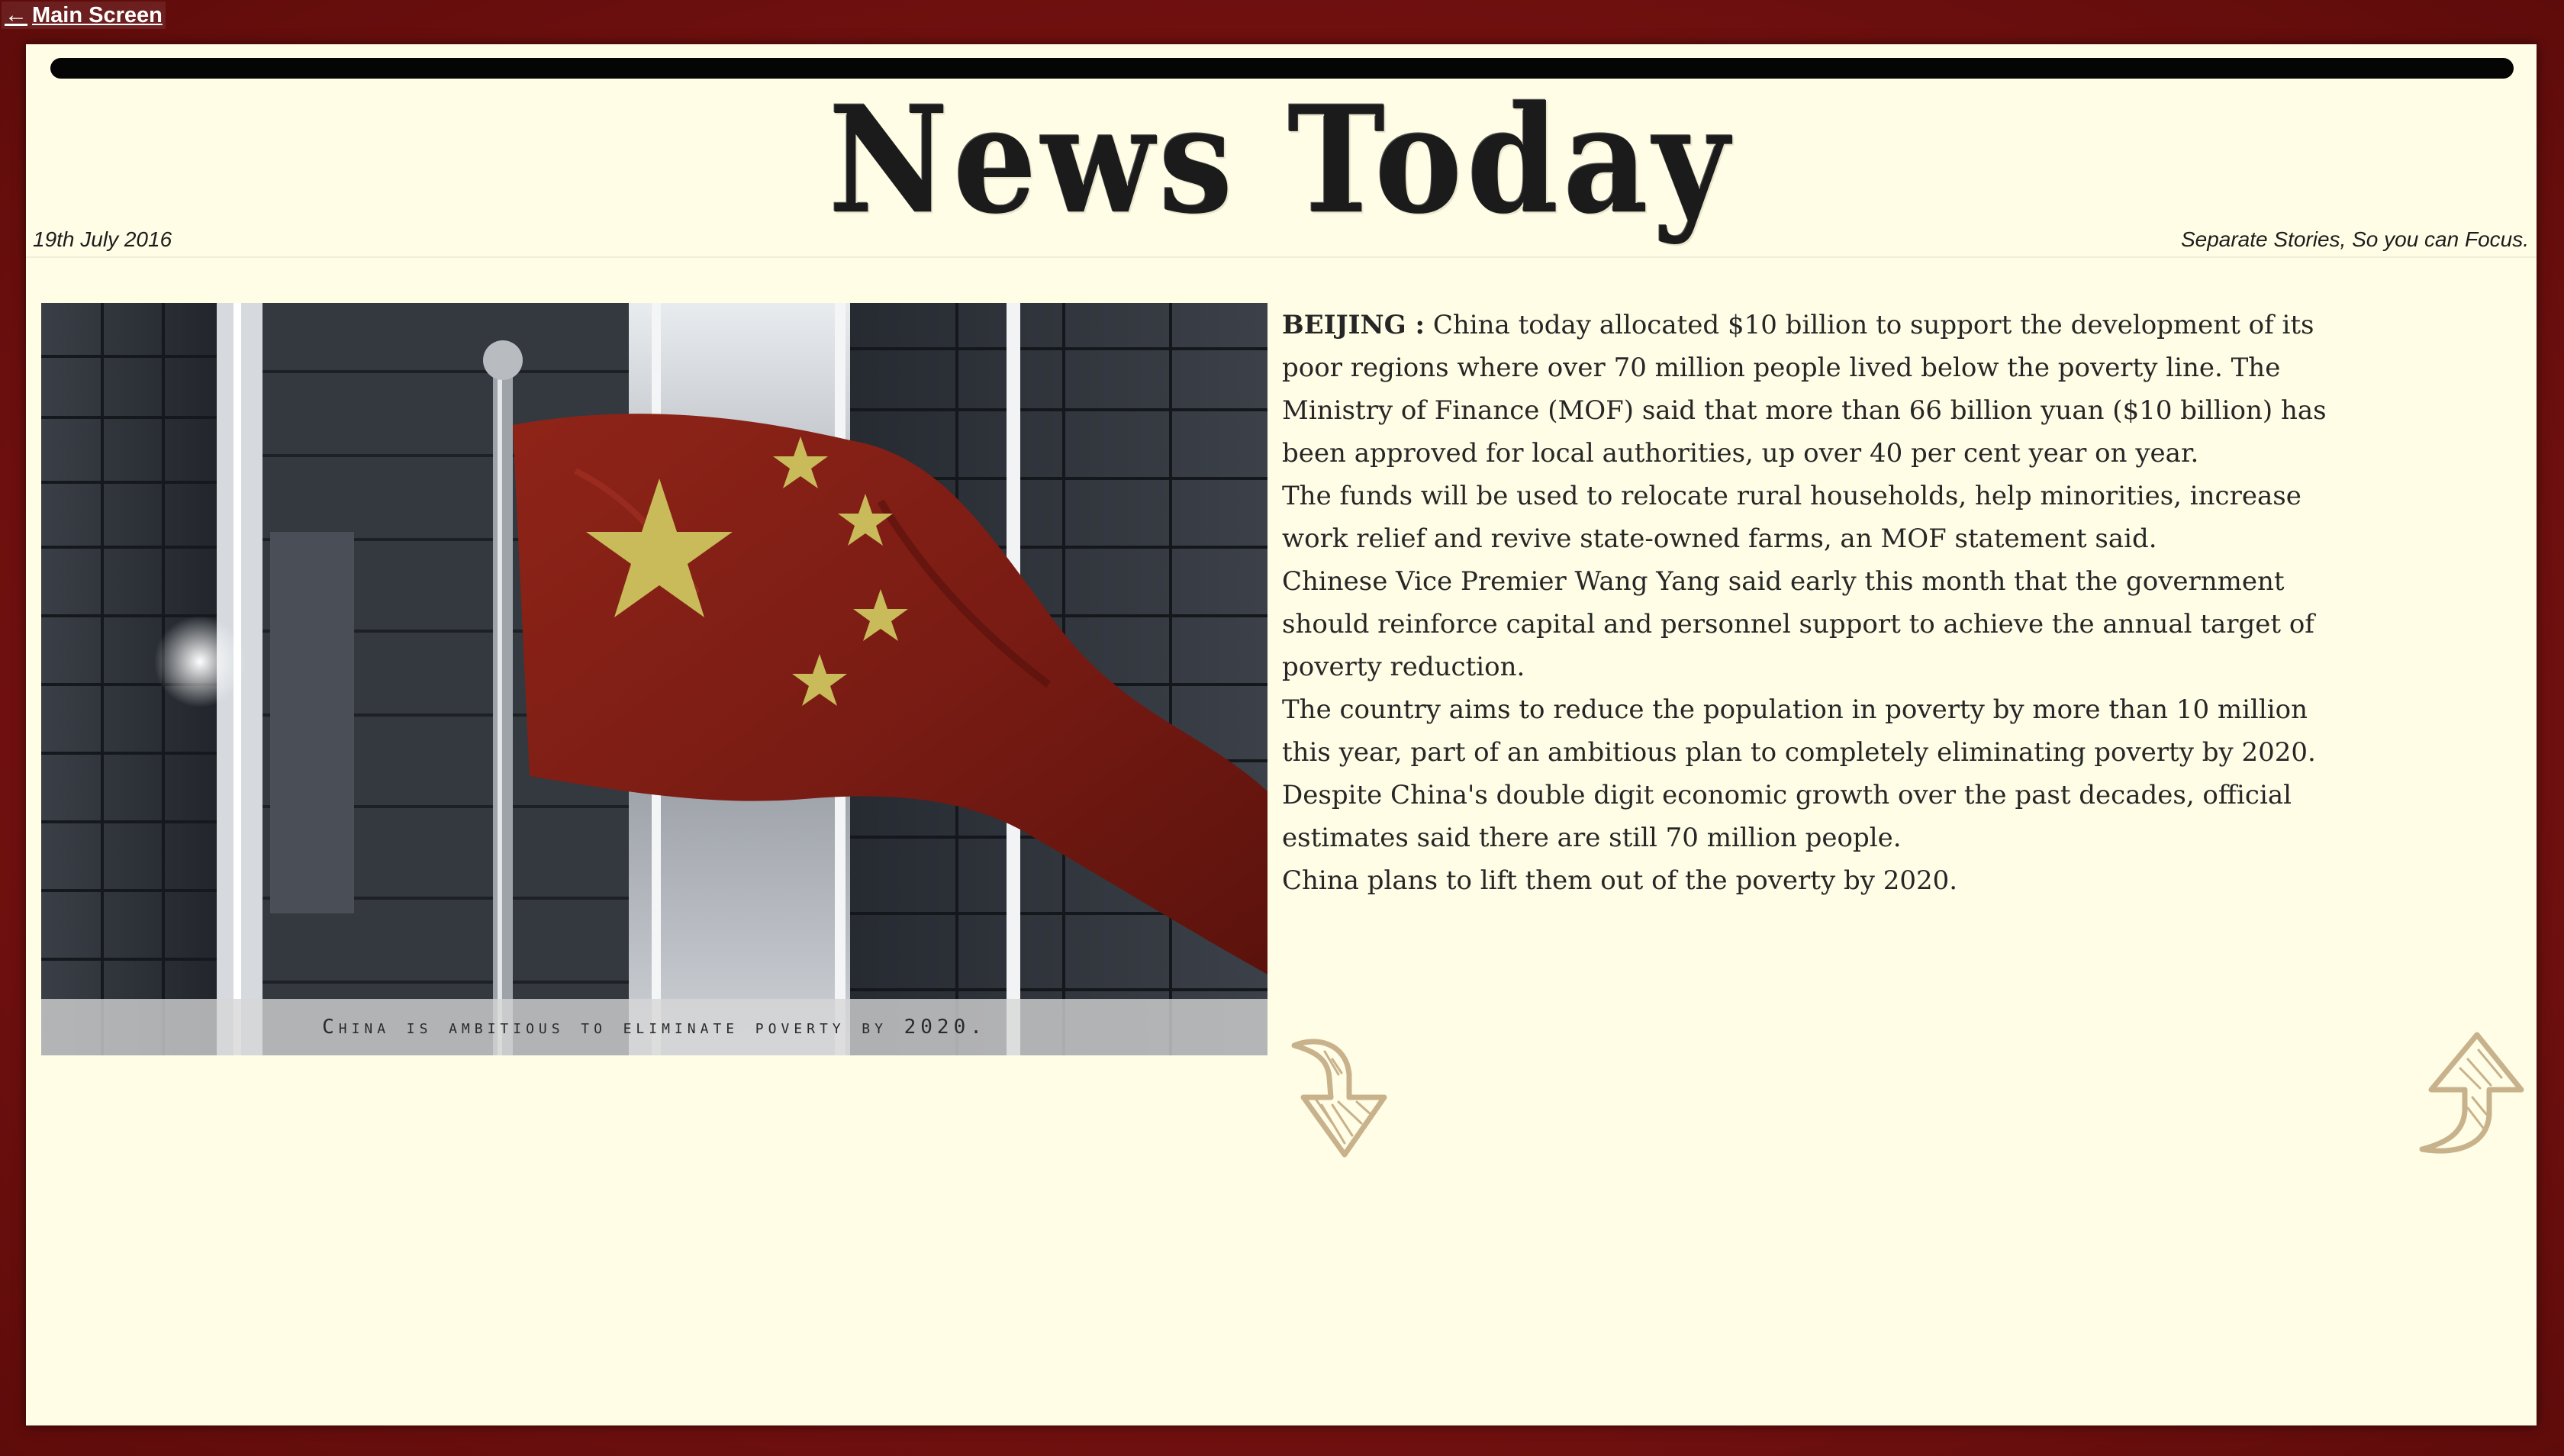 The height and width of the screenshot is (1456, 2564). I want to click on tagline: Separate Stories, So you can Focus., so click(2354, 239).